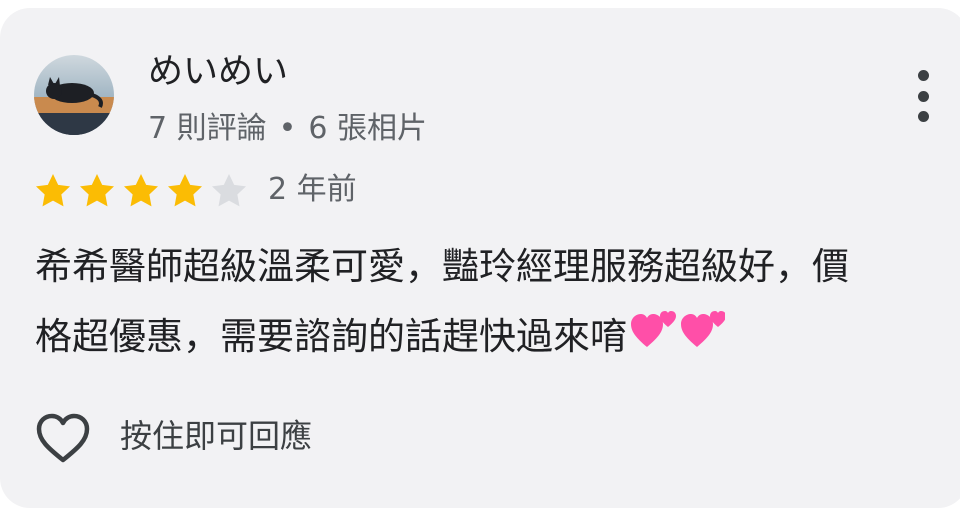 This screenshot has height=508, width=960. I want to click on avatar, so click(74, 95).